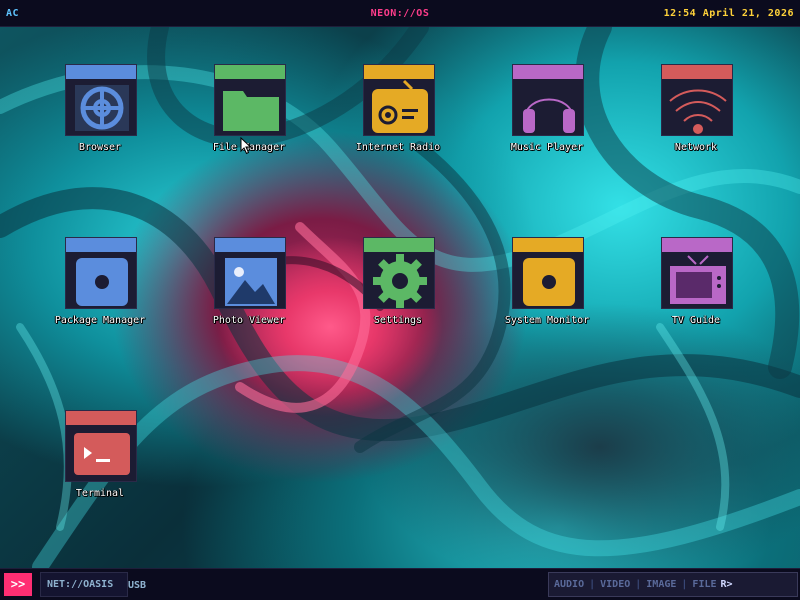 The height and width of the screenshot is (600, 800). What do you see at coordinates (615, 584) in the screenshot?
I see `media-tab-video: VIDEO` at bounding box center [615, 584].